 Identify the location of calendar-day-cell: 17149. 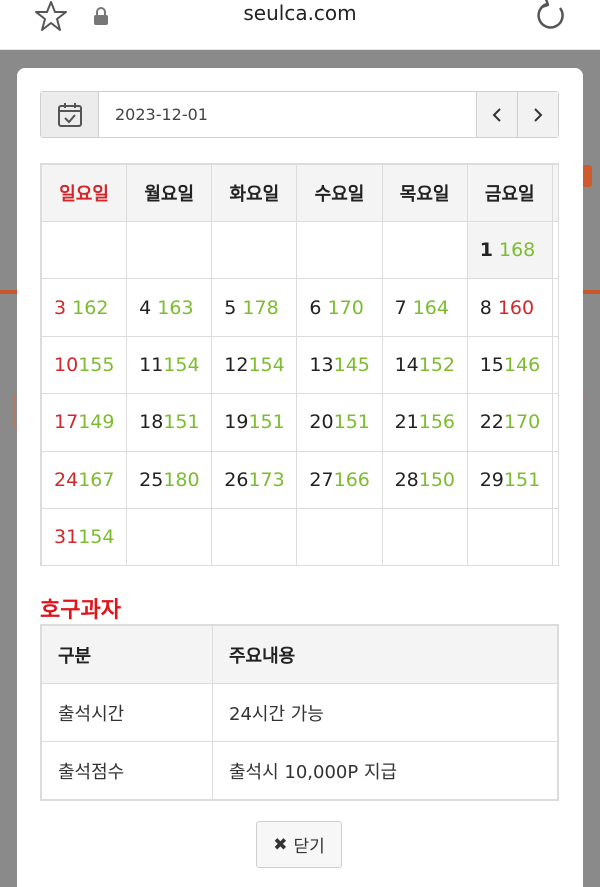
(84, 422).